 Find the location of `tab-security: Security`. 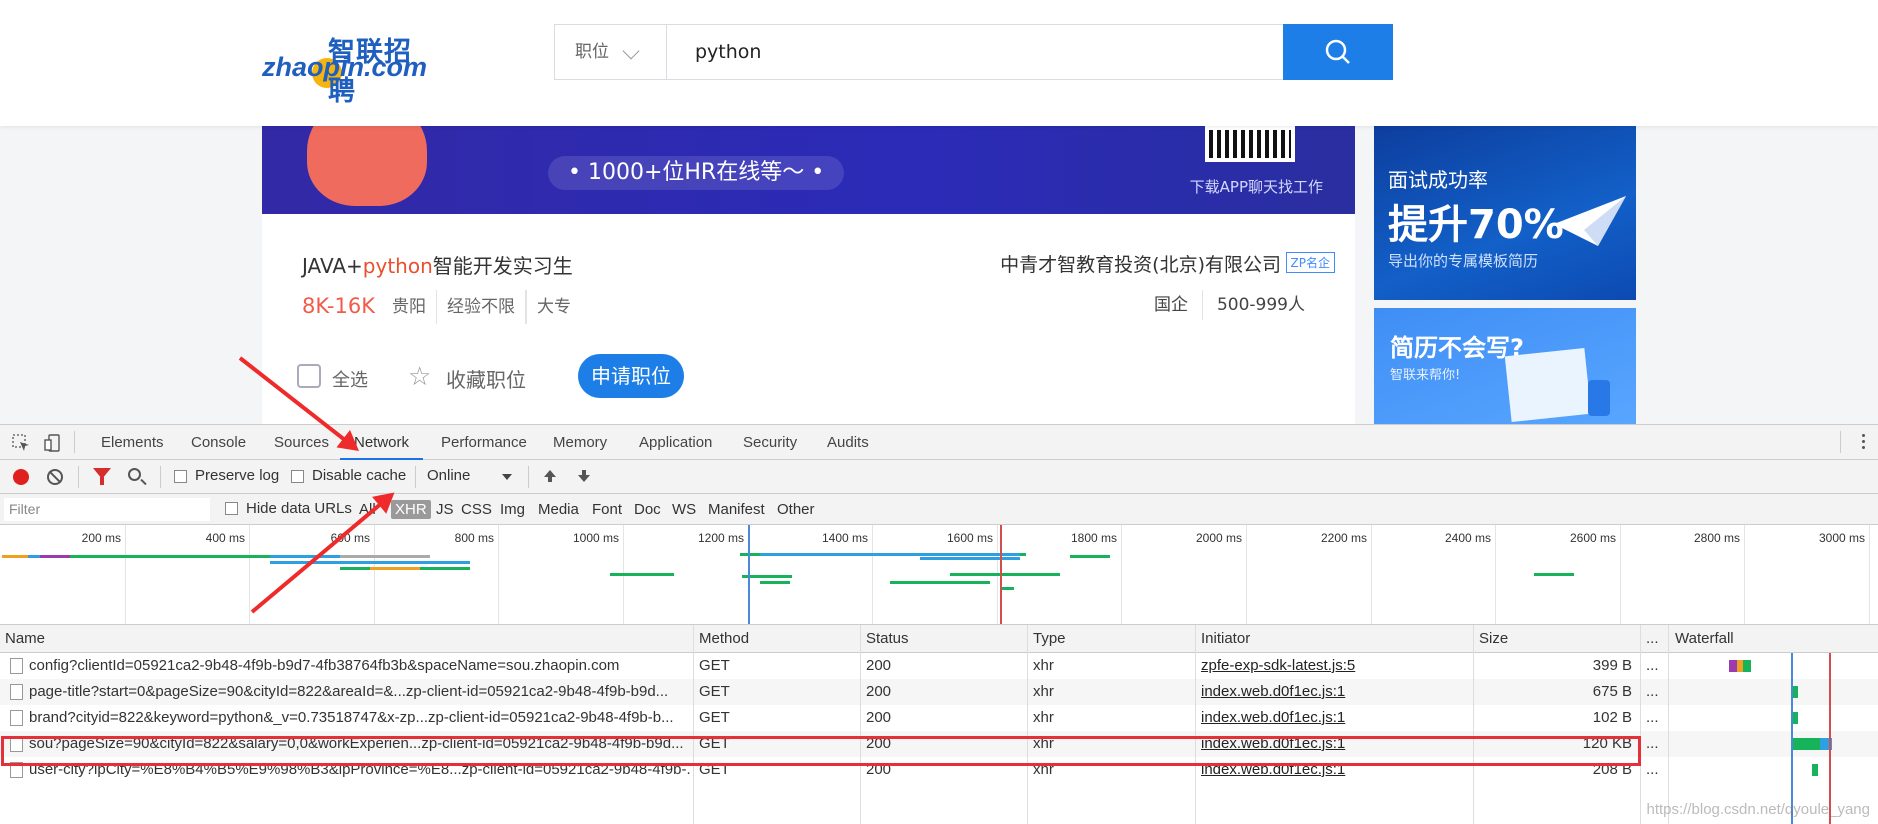

tab-security: Security is located at coordinates (770, 442).